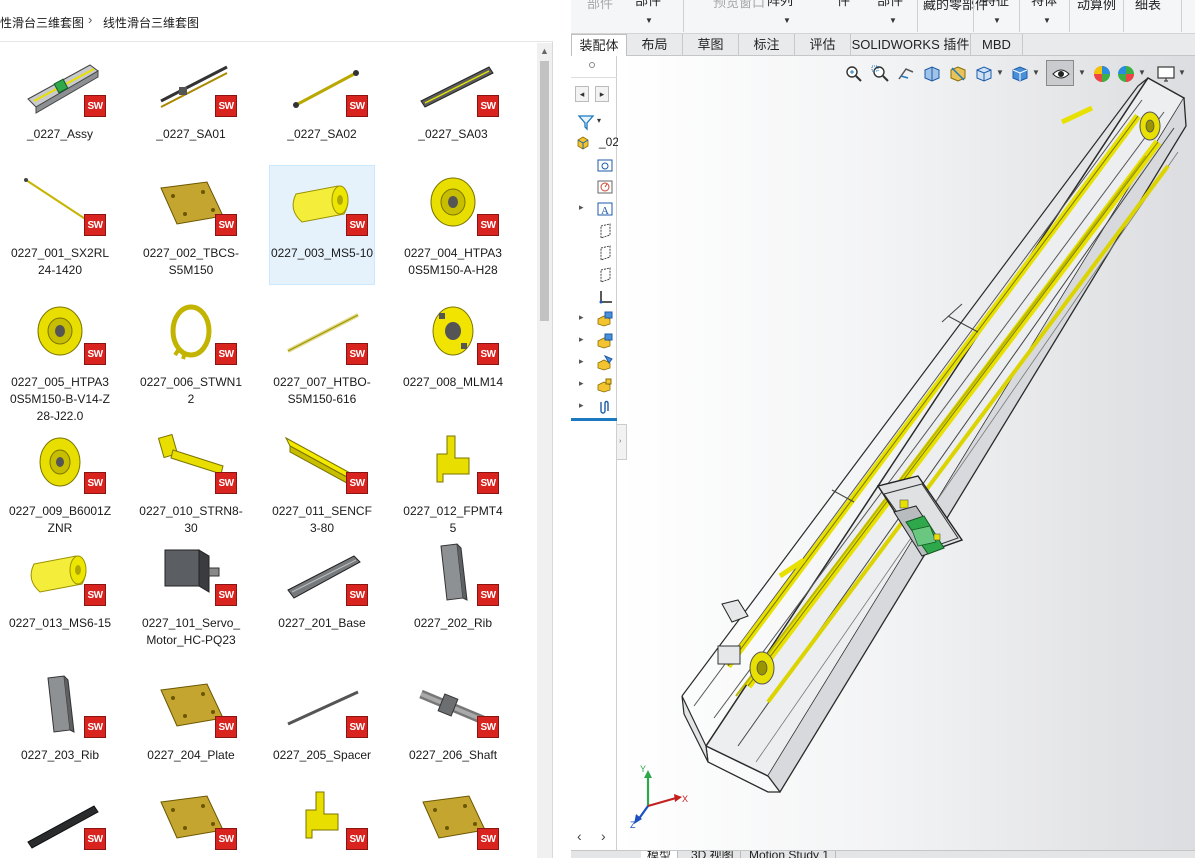 The height and width of the screenshot is (858, 1195). I want to click on file-item: SW0227_208_Plat, so click(191, 819).